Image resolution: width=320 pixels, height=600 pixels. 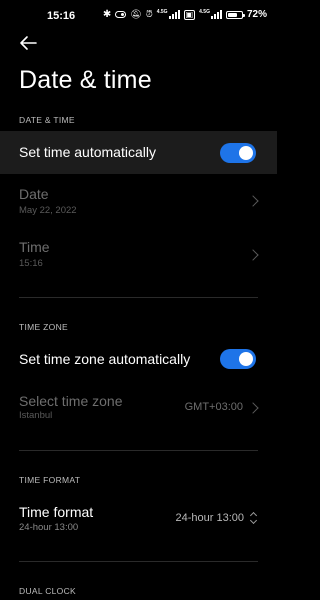 What do you see at coordinates (43, 327) in the screenshot?
I see `section-label-time-zone: TIME ZONE` at bounding box center [43, 327].